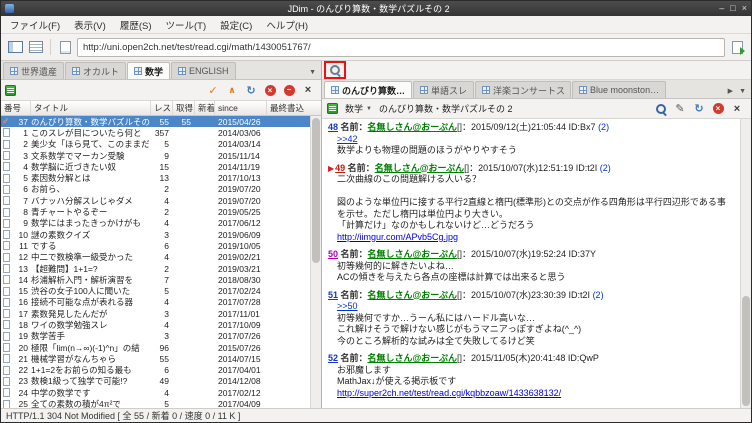 This screenshot has height=423, width=752. I want to click on thread-list-row: 8 青チャートやるぞー 2 2019/05/25, so click(155, 211).